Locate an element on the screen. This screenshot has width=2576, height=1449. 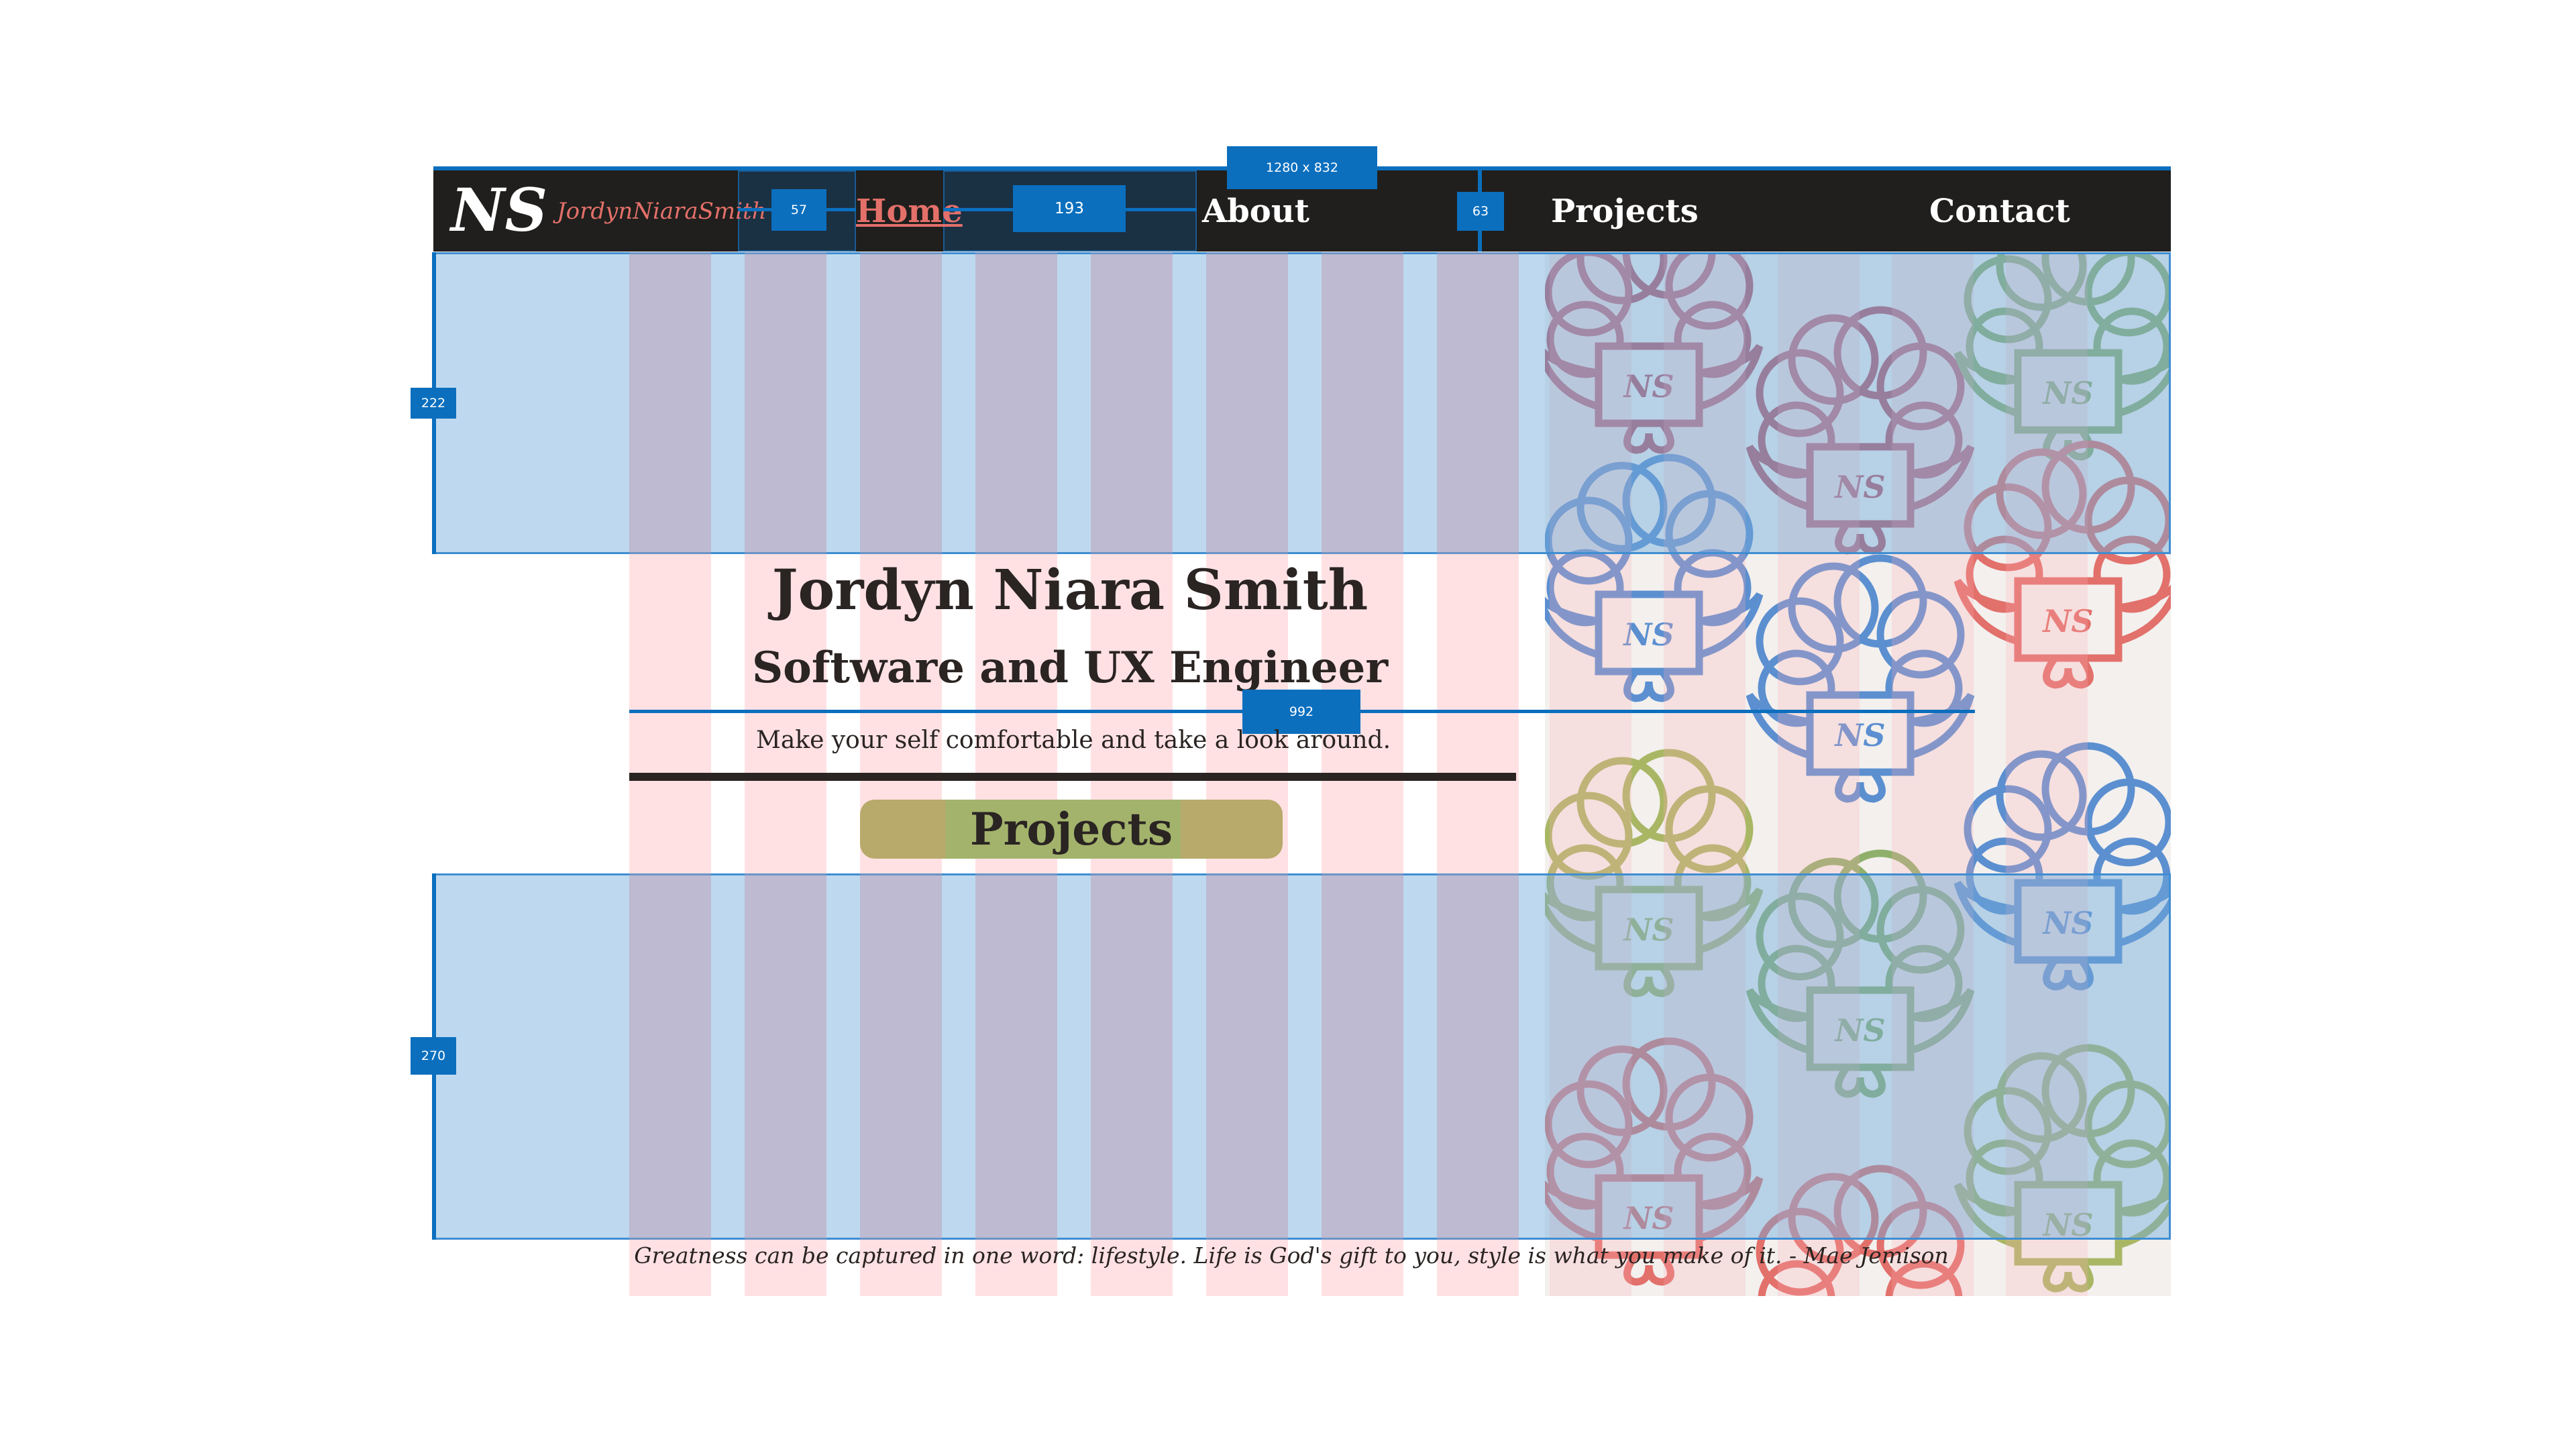
projects-button-label: Projects is located at coordinates (1071, 829).